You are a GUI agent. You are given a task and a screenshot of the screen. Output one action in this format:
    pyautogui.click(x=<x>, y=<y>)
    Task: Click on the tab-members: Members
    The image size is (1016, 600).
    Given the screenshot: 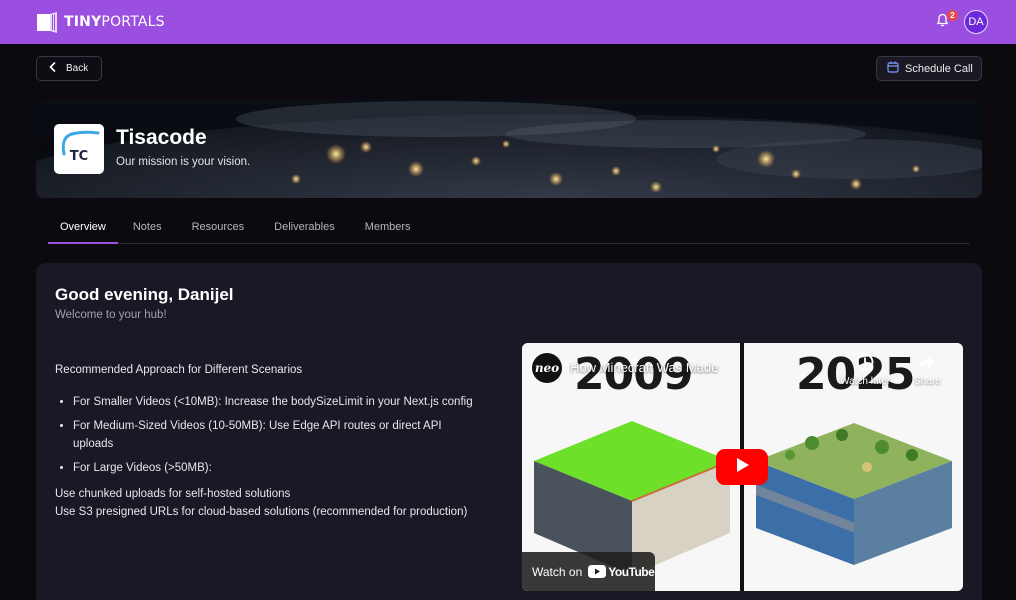 What is the action you would take?
    pyautogui.click(x=388, y=230)
    